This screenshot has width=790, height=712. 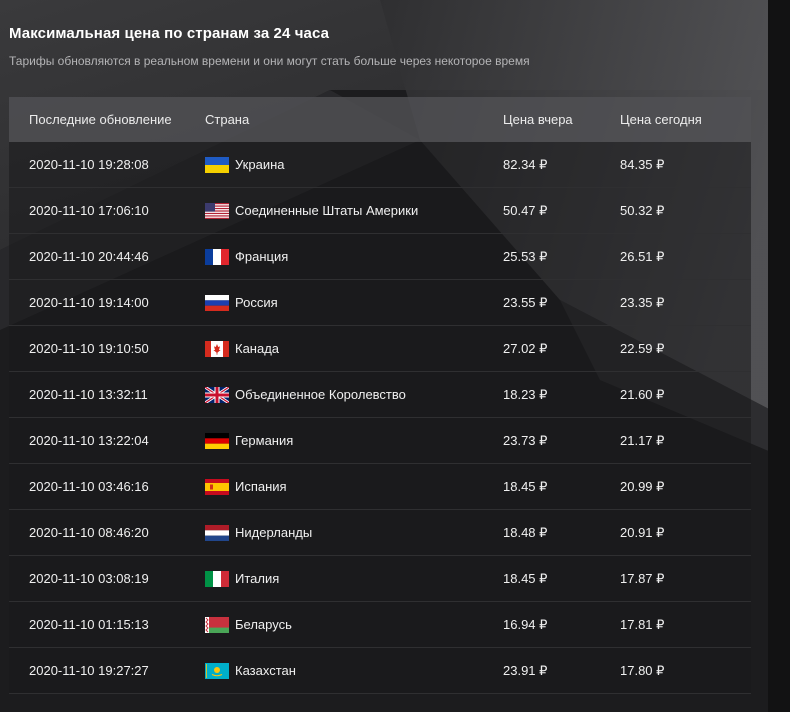 I want to click on country-name: Германия, so click(x=264, y=440).